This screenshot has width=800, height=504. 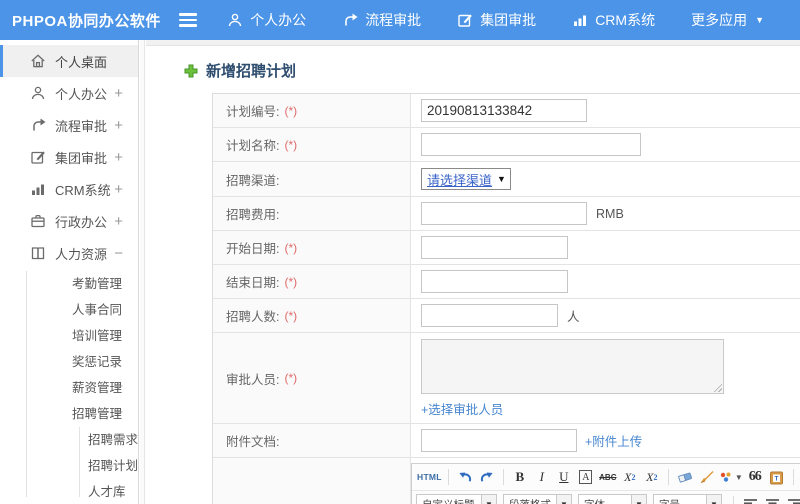 What do you see at coordinates (251, 71) in the screenshot?
I see `page-title-text: 新增招聘计划` at bounding box center [251, 71].